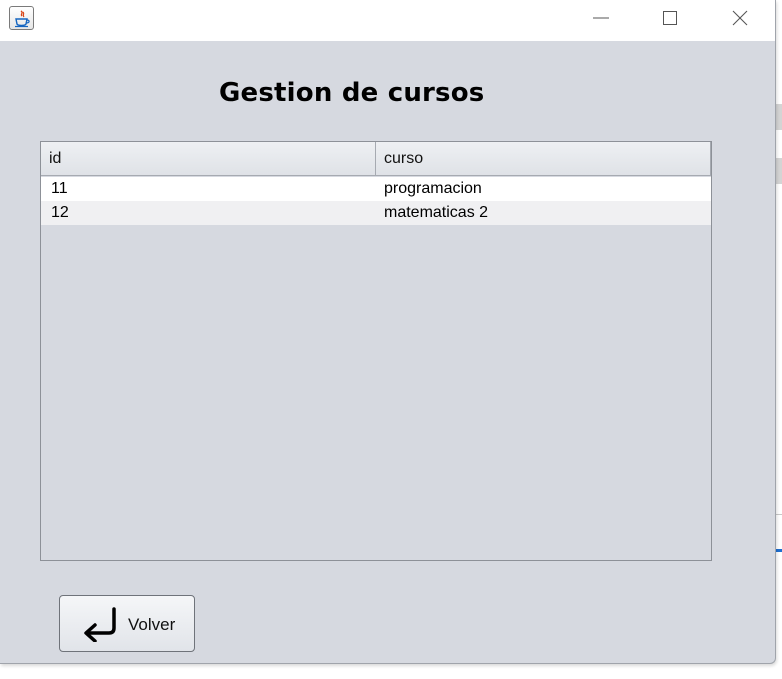 The image size is (782, 679). I want to click on close-icon, so click(740, 18).